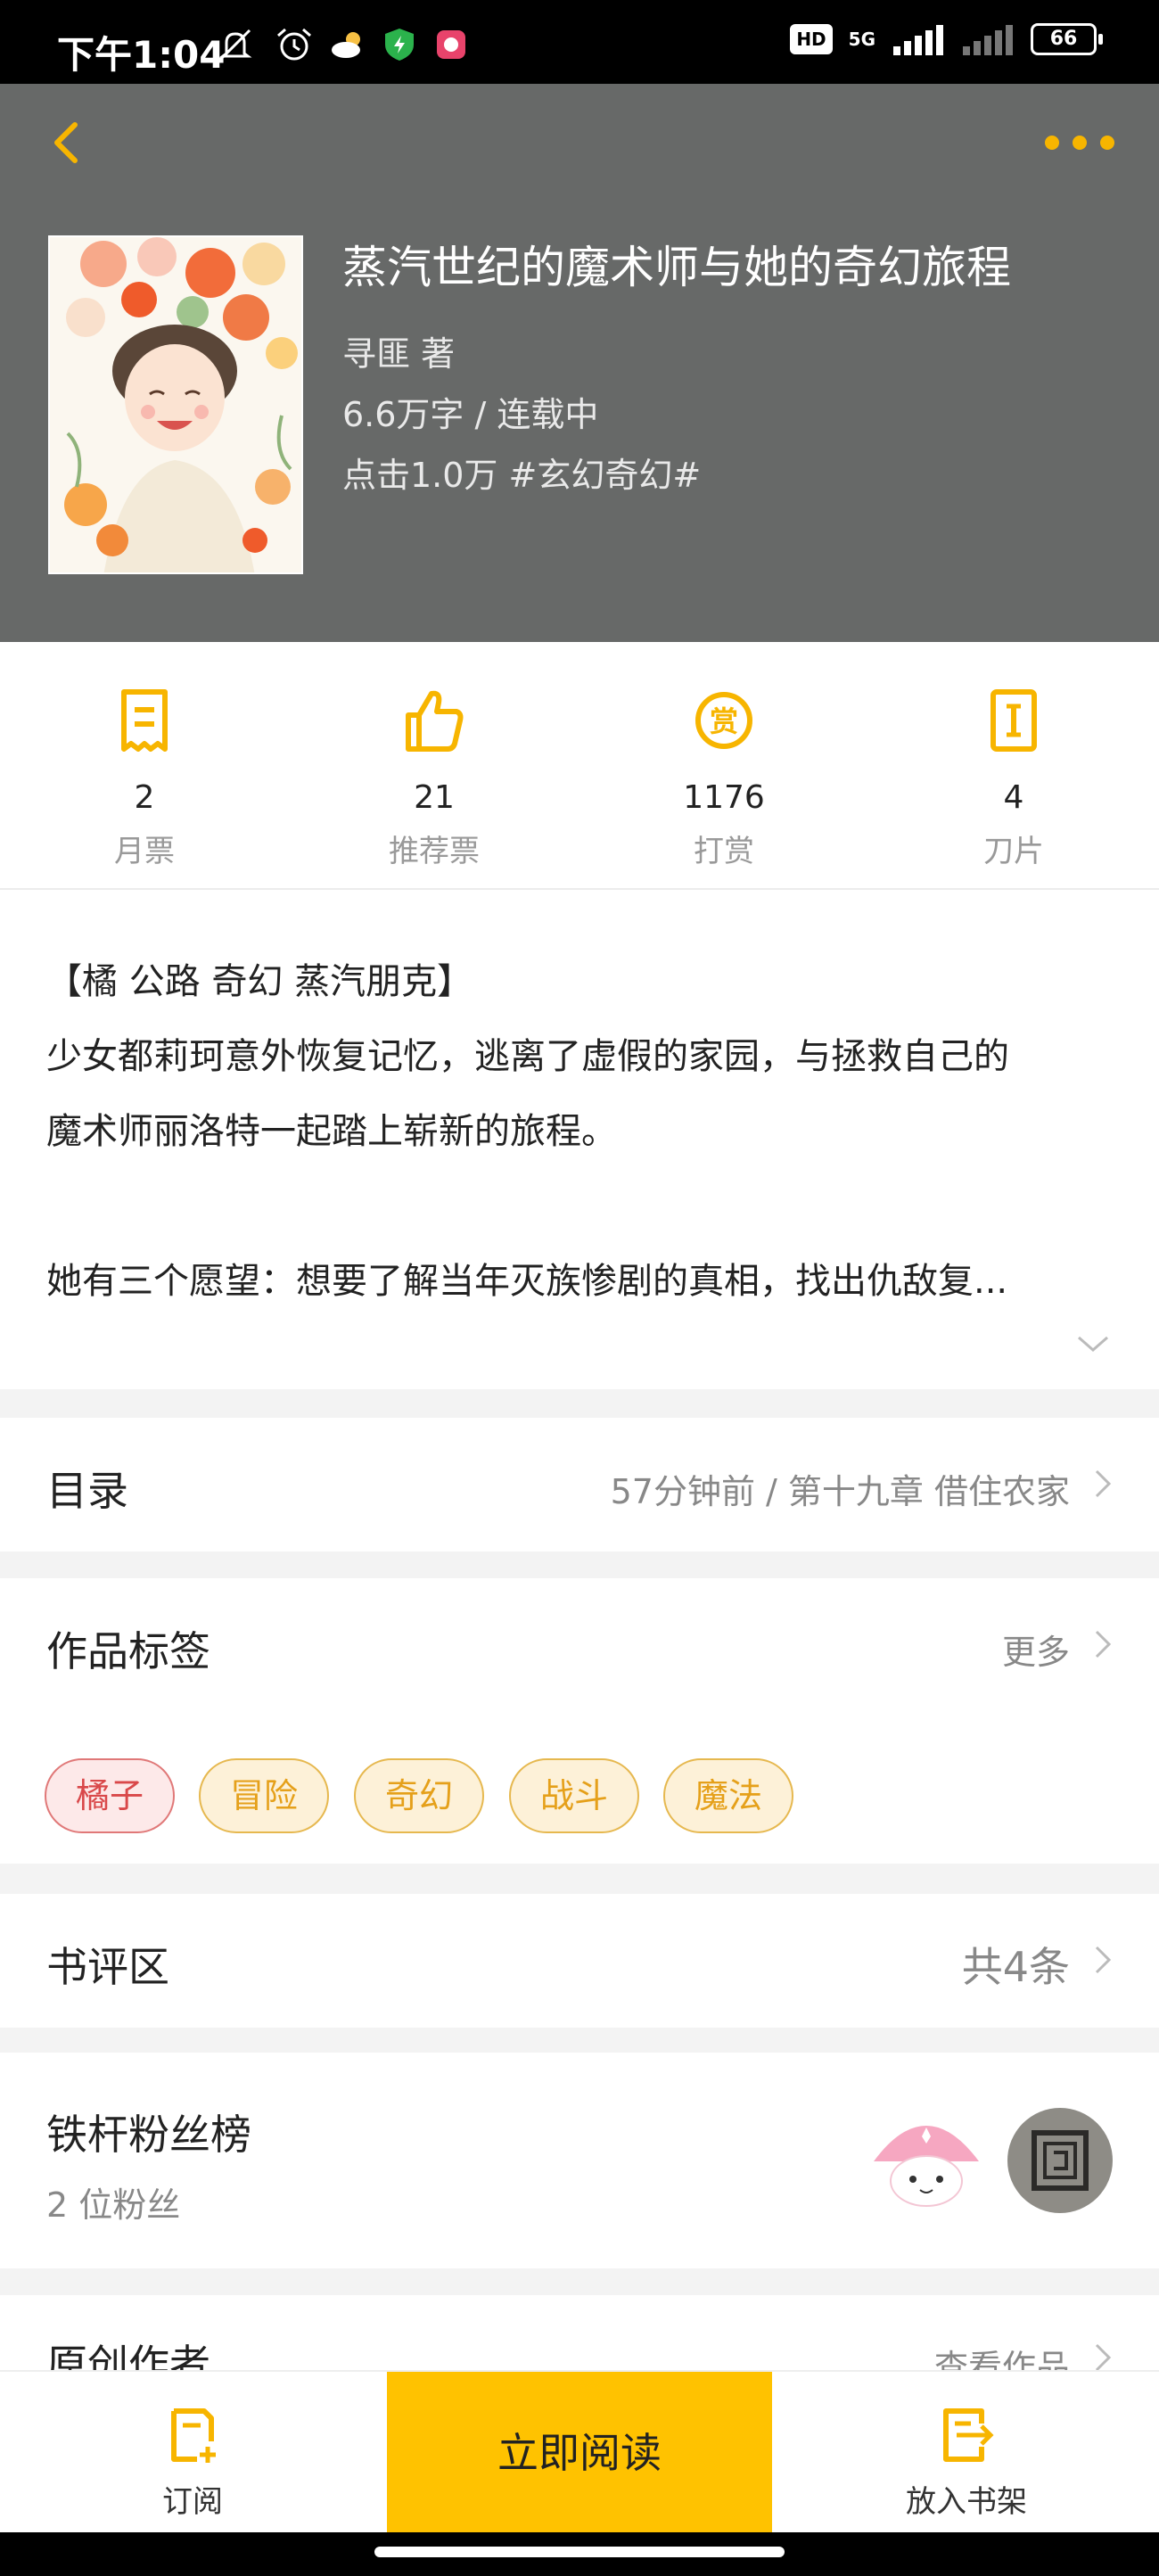 This screenshot has width=1159, height=2576. What do you see at coordinates (294, 44) in the screenshot?
I see `alarm-icon` at bounding box center [294, 44].